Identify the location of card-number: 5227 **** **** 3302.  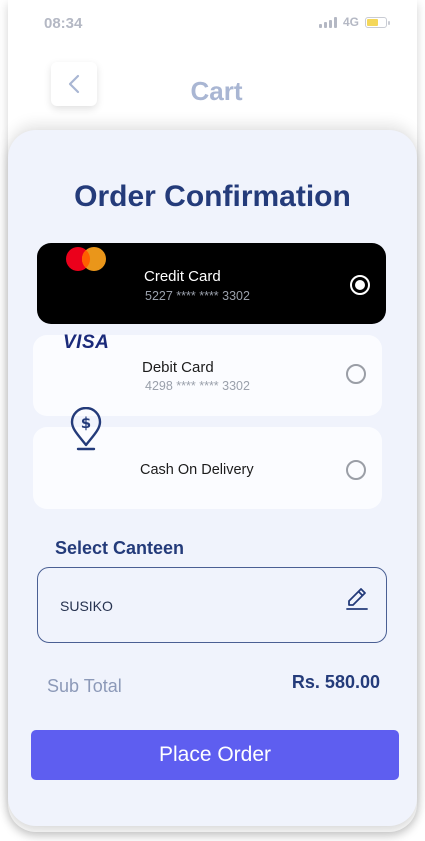
(197, 296).